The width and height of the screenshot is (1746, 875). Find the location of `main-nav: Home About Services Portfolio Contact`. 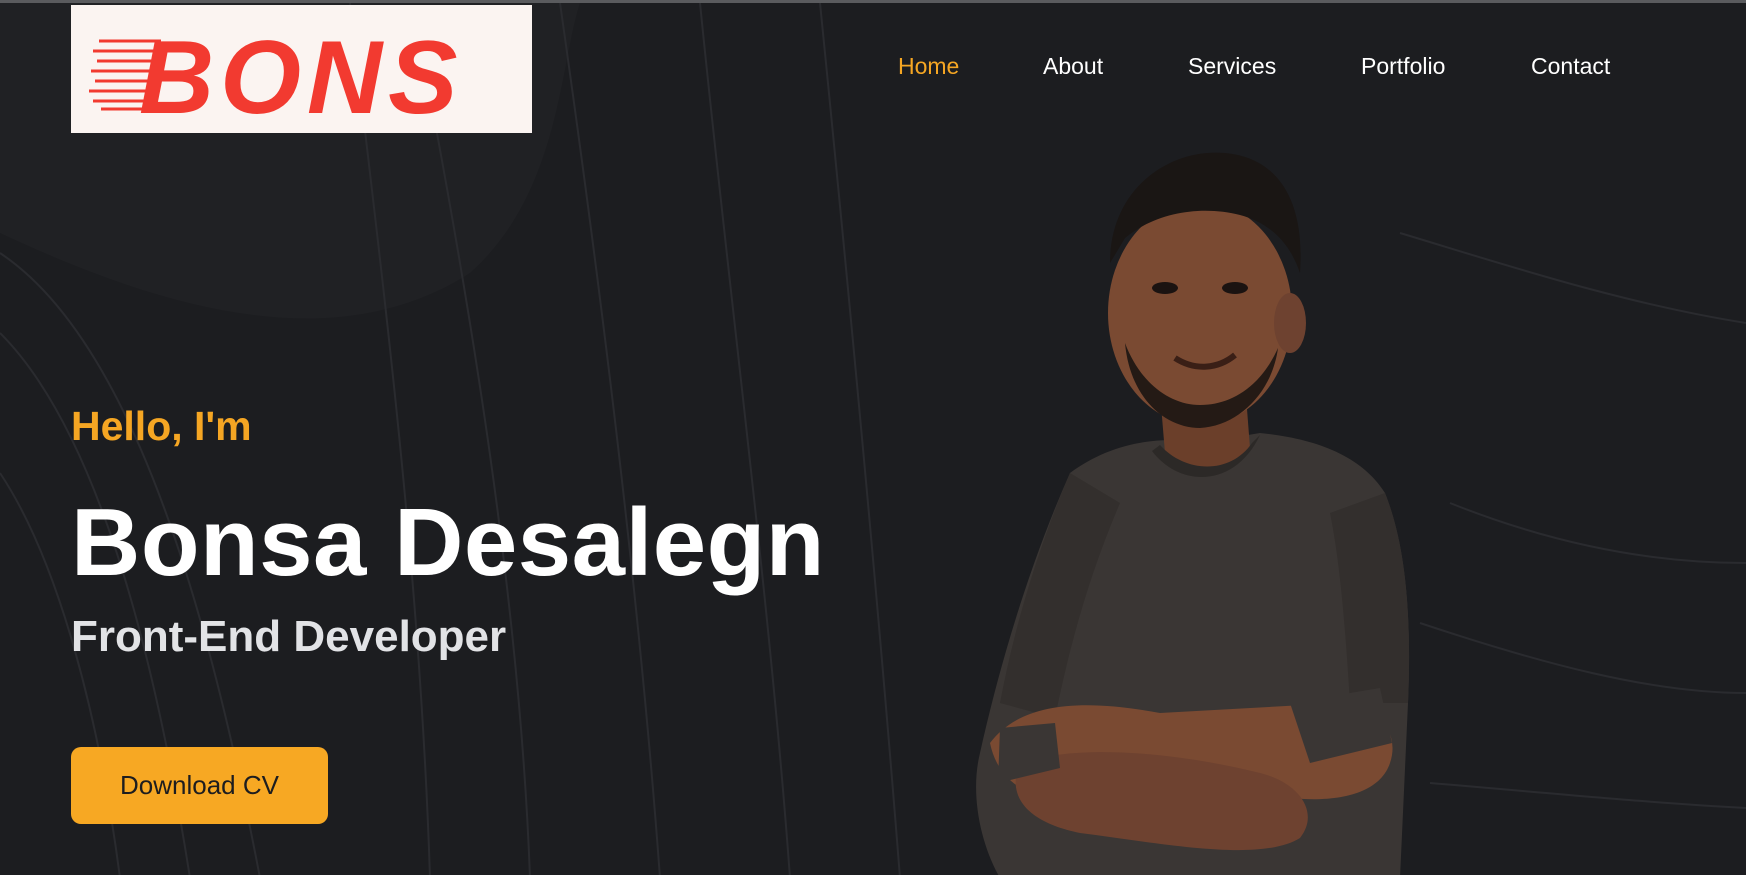

main-nav: Home About Services Portfolio Contact is located at coordinates (873, 66).